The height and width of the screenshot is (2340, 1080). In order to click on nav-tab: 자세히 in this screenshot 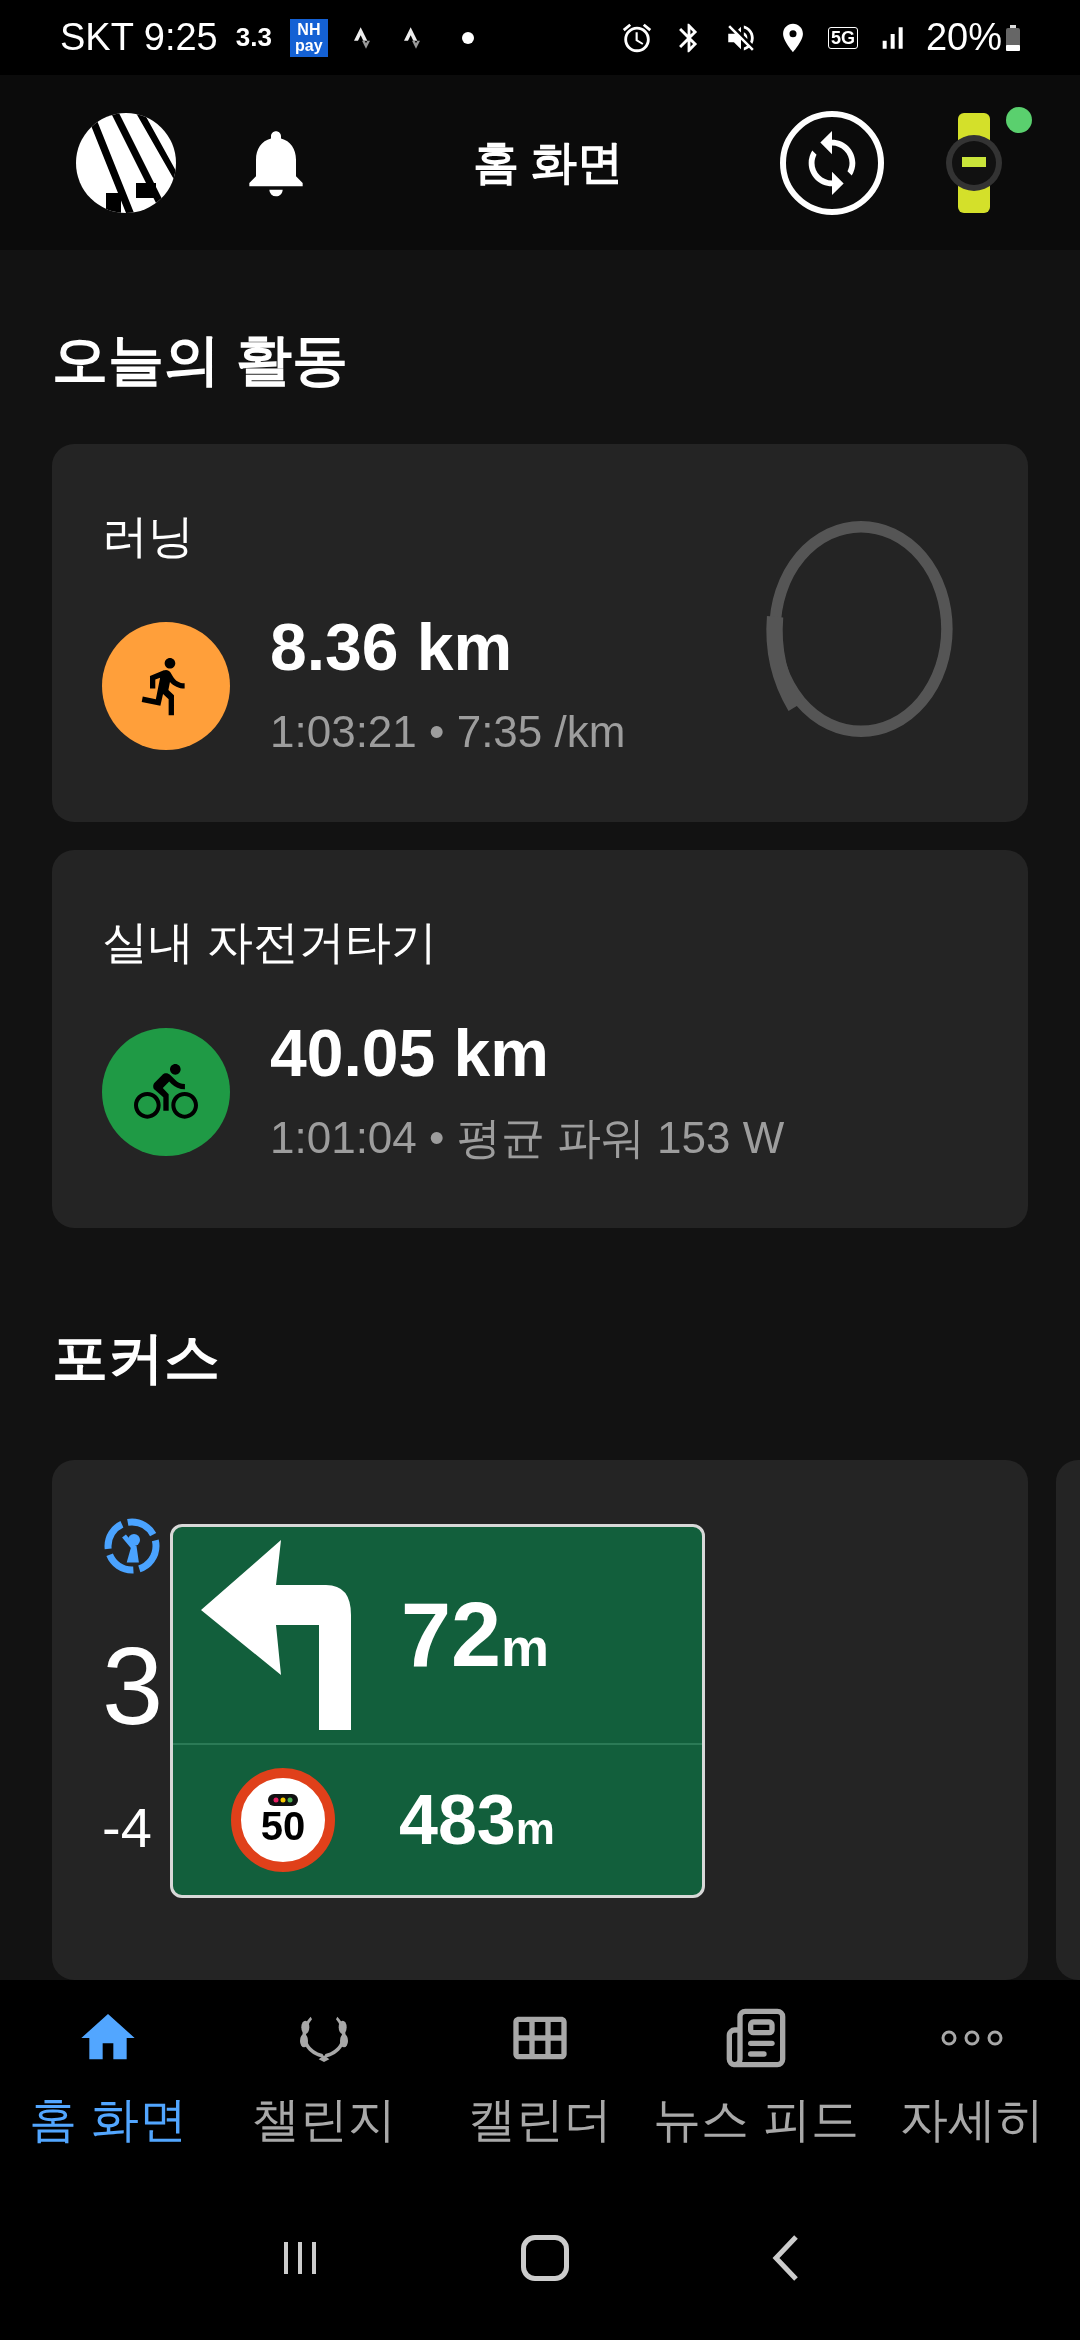, I will do `click(972, 2077)`.